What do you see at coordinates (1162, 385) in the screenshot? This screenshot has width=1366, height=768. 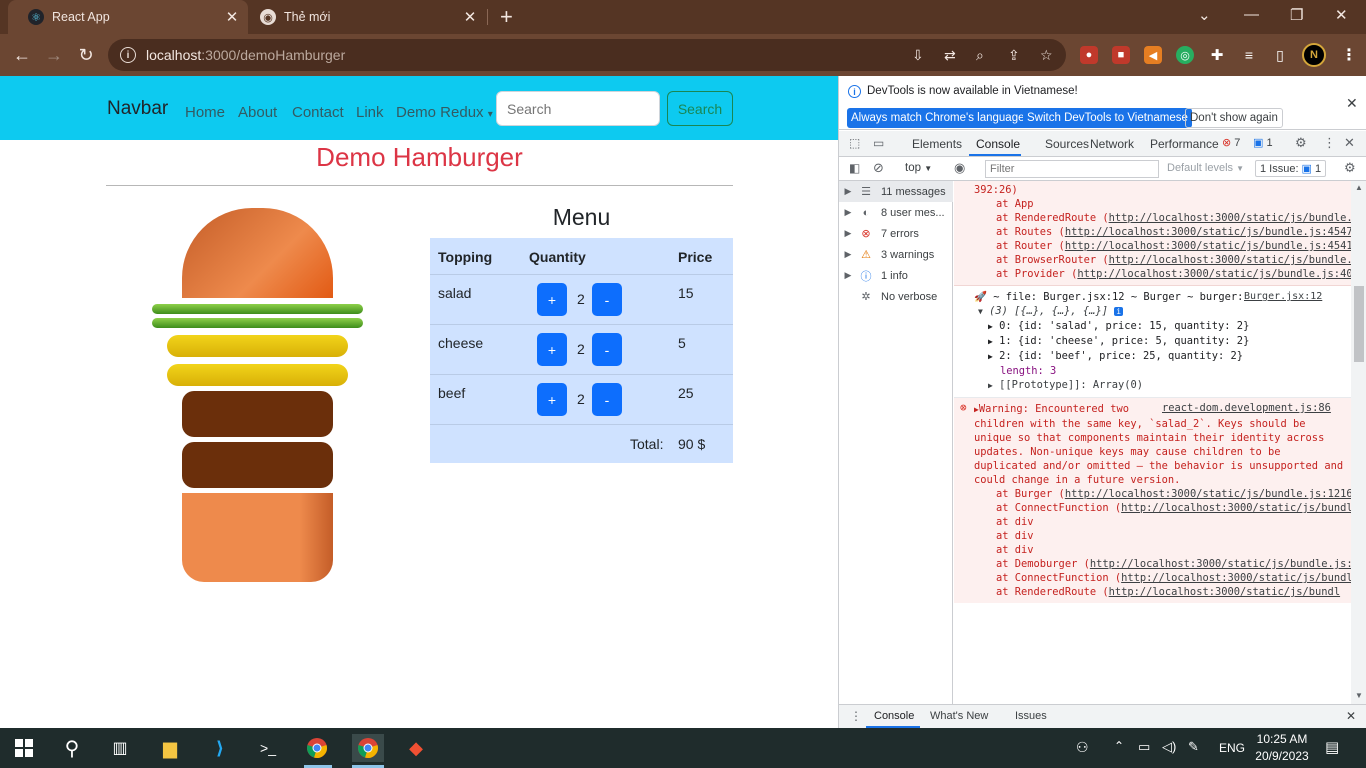 I see `array-prototype: ▶ [[Prototype]]: Array(0)` at bounding box center [1162, 385].